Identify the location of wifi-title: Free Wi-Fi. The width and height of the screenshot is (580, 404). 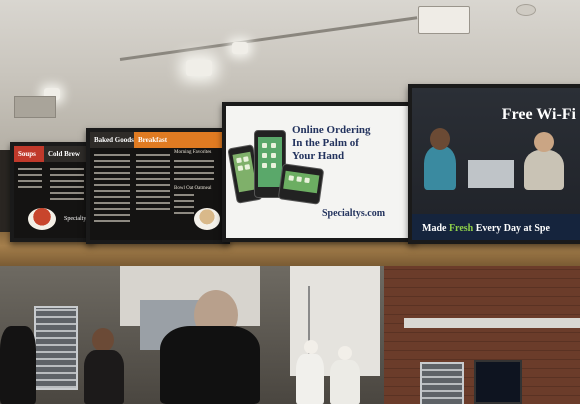
(538, 114).